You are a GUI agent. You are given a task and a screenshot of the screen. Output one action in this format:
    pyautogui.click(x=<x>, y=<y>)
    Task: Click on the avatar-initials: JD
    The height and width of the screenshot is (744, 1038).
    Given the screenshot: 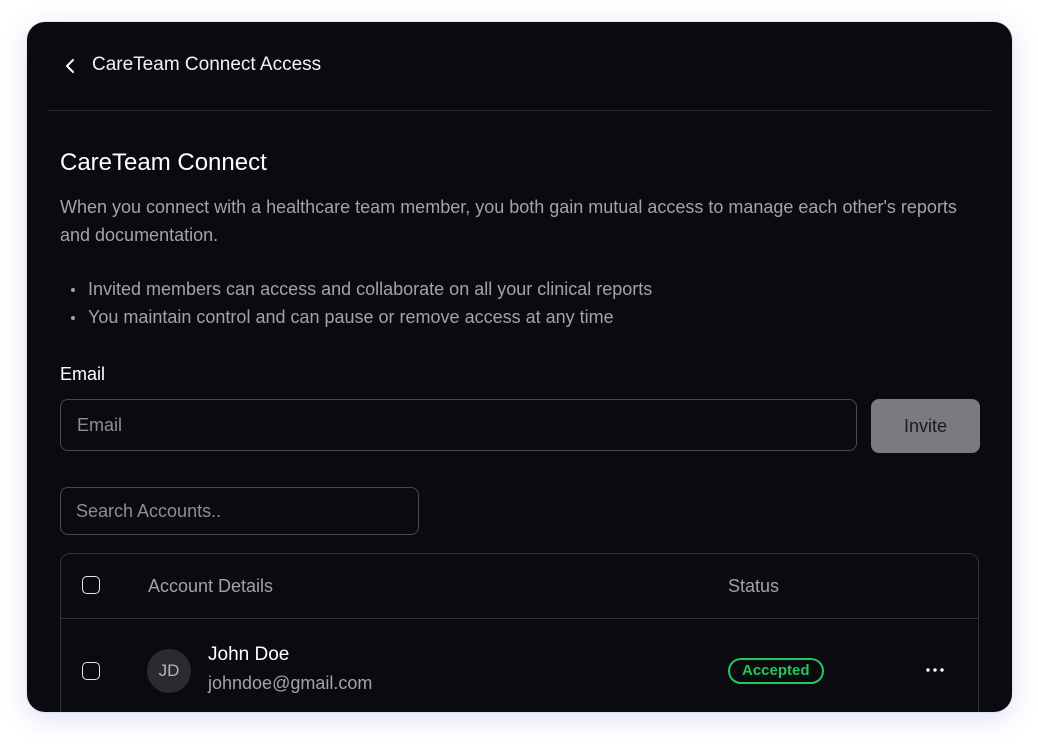 What is the action you would take?
    pyautogui.click(x=169, y=670)
    